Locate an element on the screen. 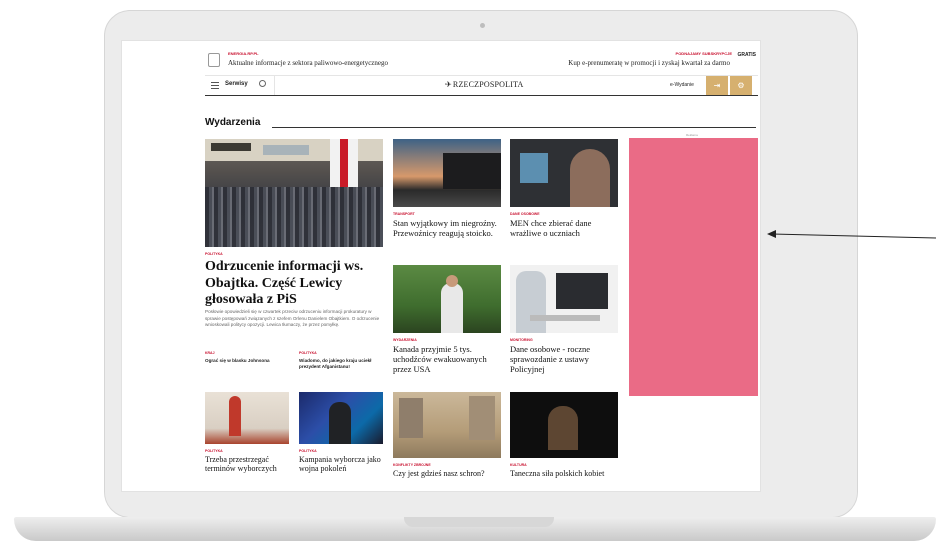 The height and width of the screenshot is (545, 941). login-icon: ⇥ is located at coordinates (717, 85).